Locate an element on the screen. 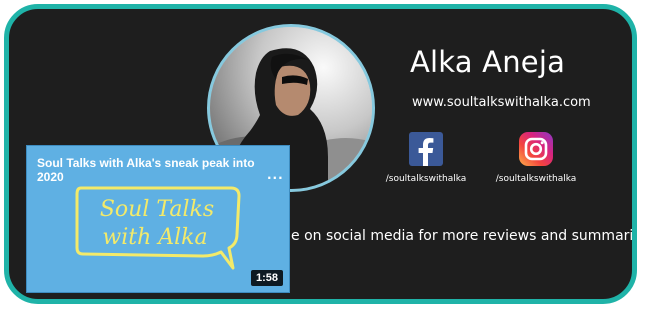  instagram-handle: /soultalkswithalka is located at coordinates (536, 179).